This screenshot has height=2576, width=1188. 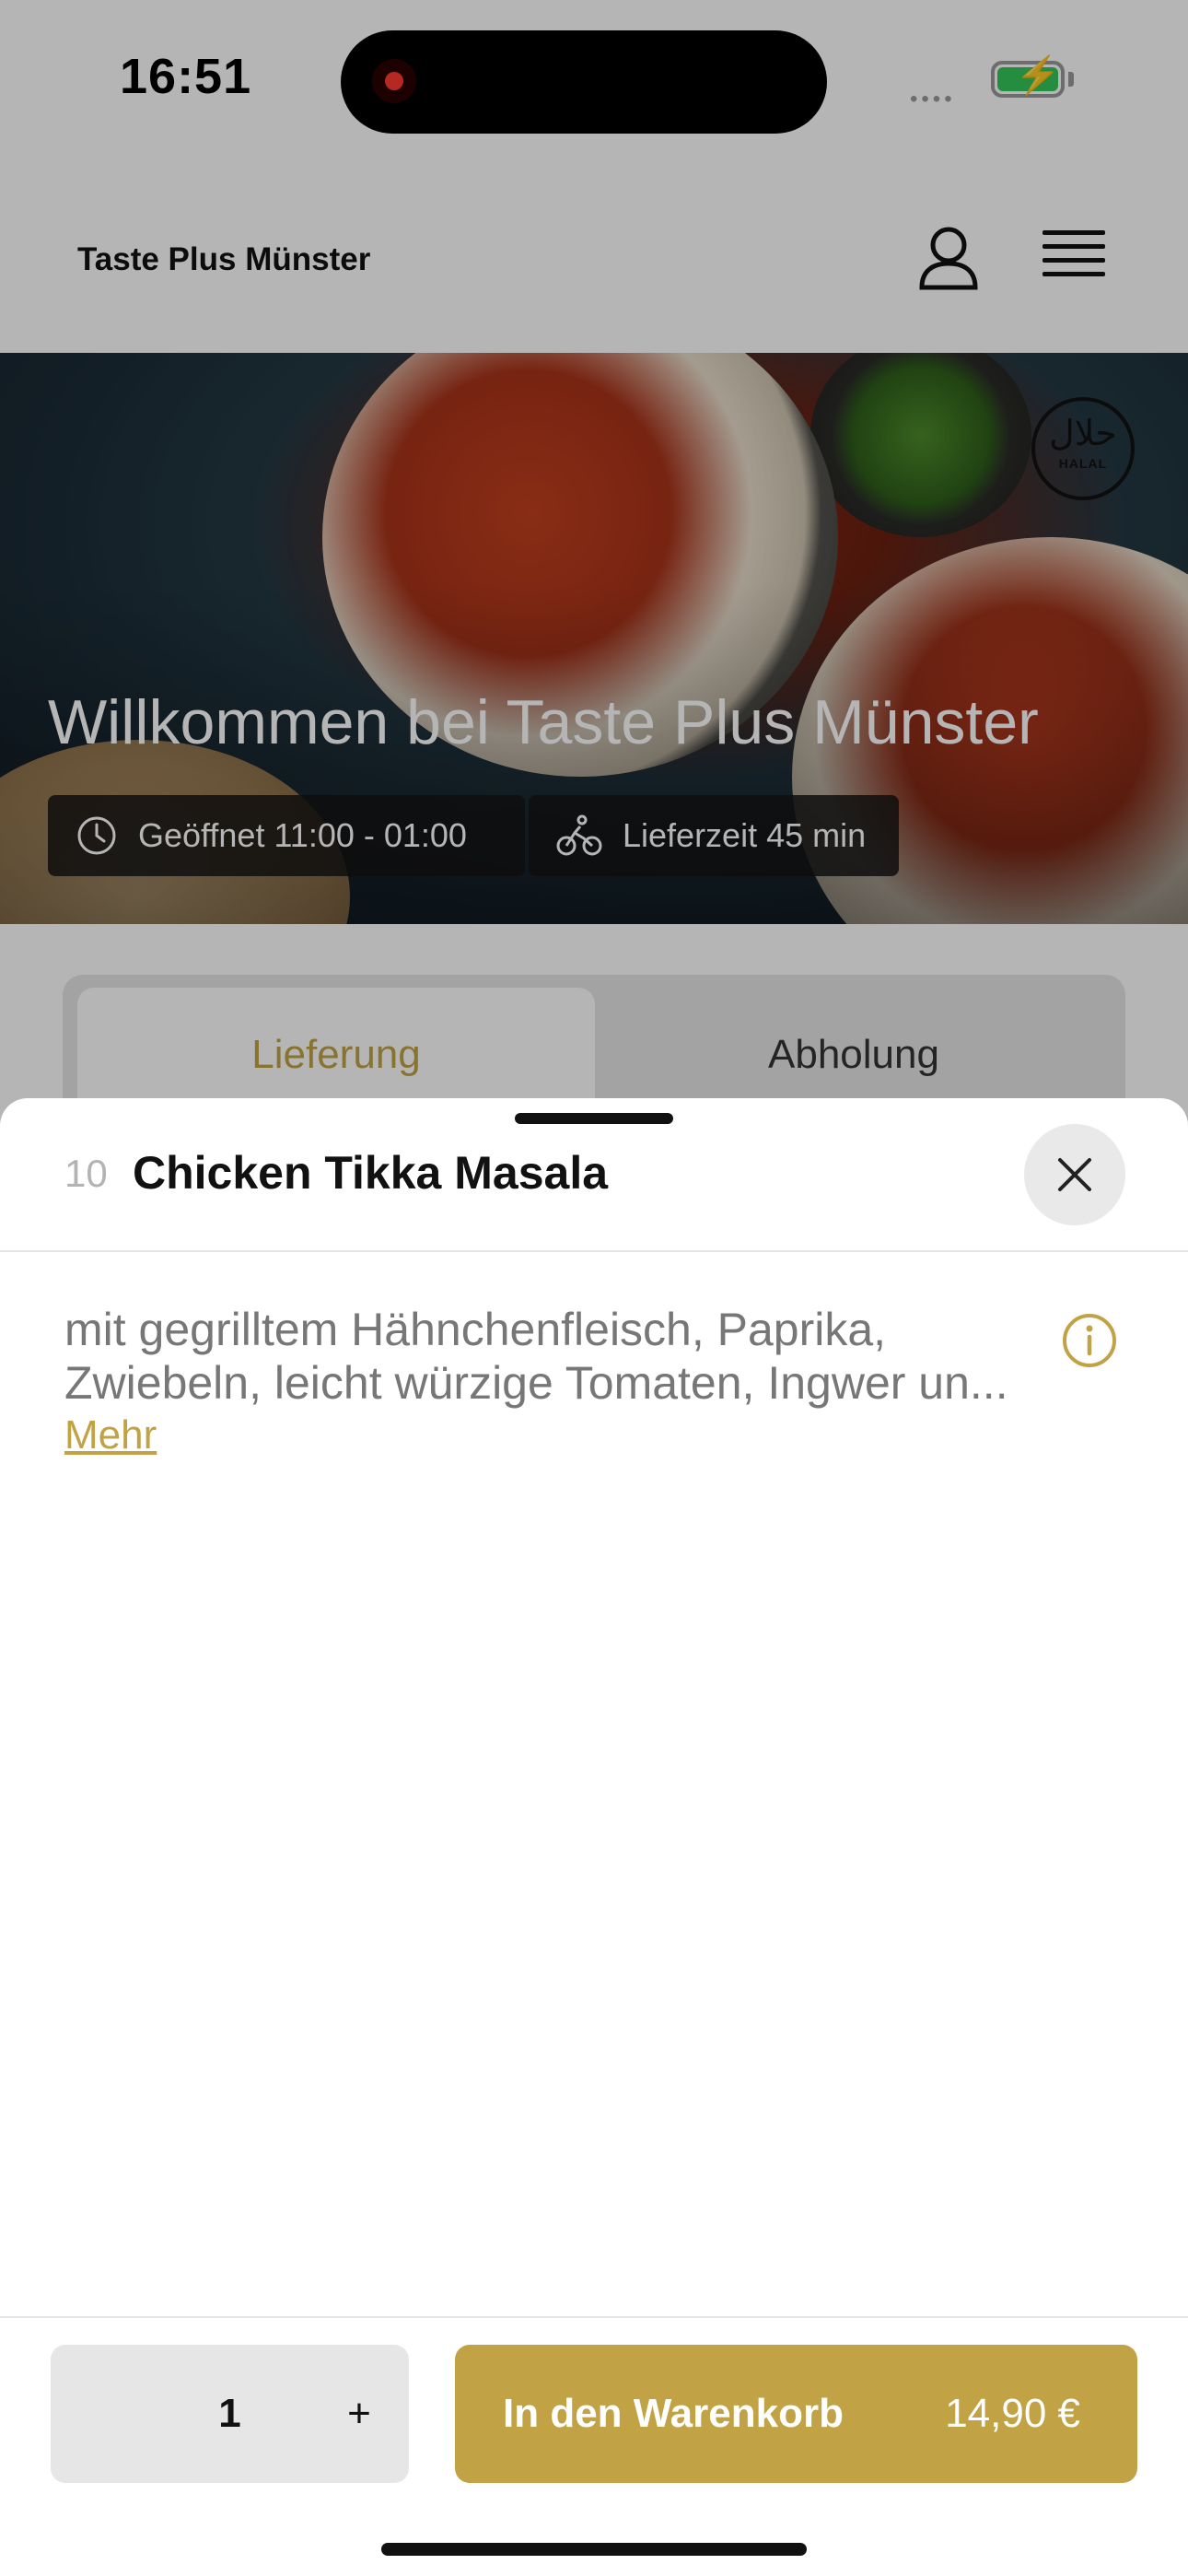 I want to click on more-link: Mehr, so click(x=111, y=1435).